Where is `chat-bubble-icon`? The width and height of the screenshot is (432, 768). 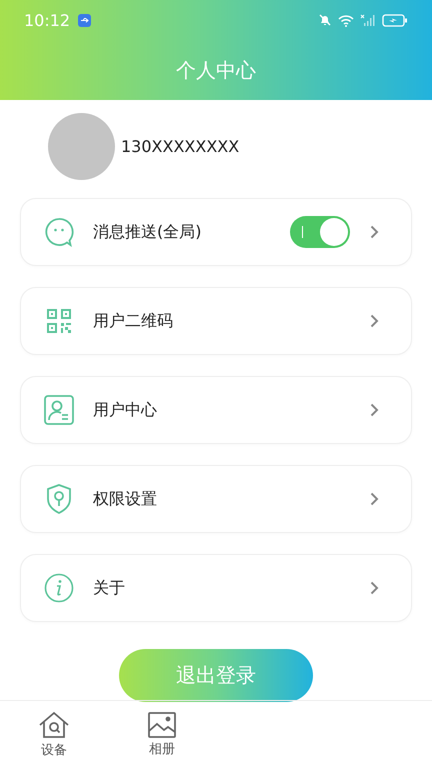 chat-bubble-icon is located at coordinates (59, 232).